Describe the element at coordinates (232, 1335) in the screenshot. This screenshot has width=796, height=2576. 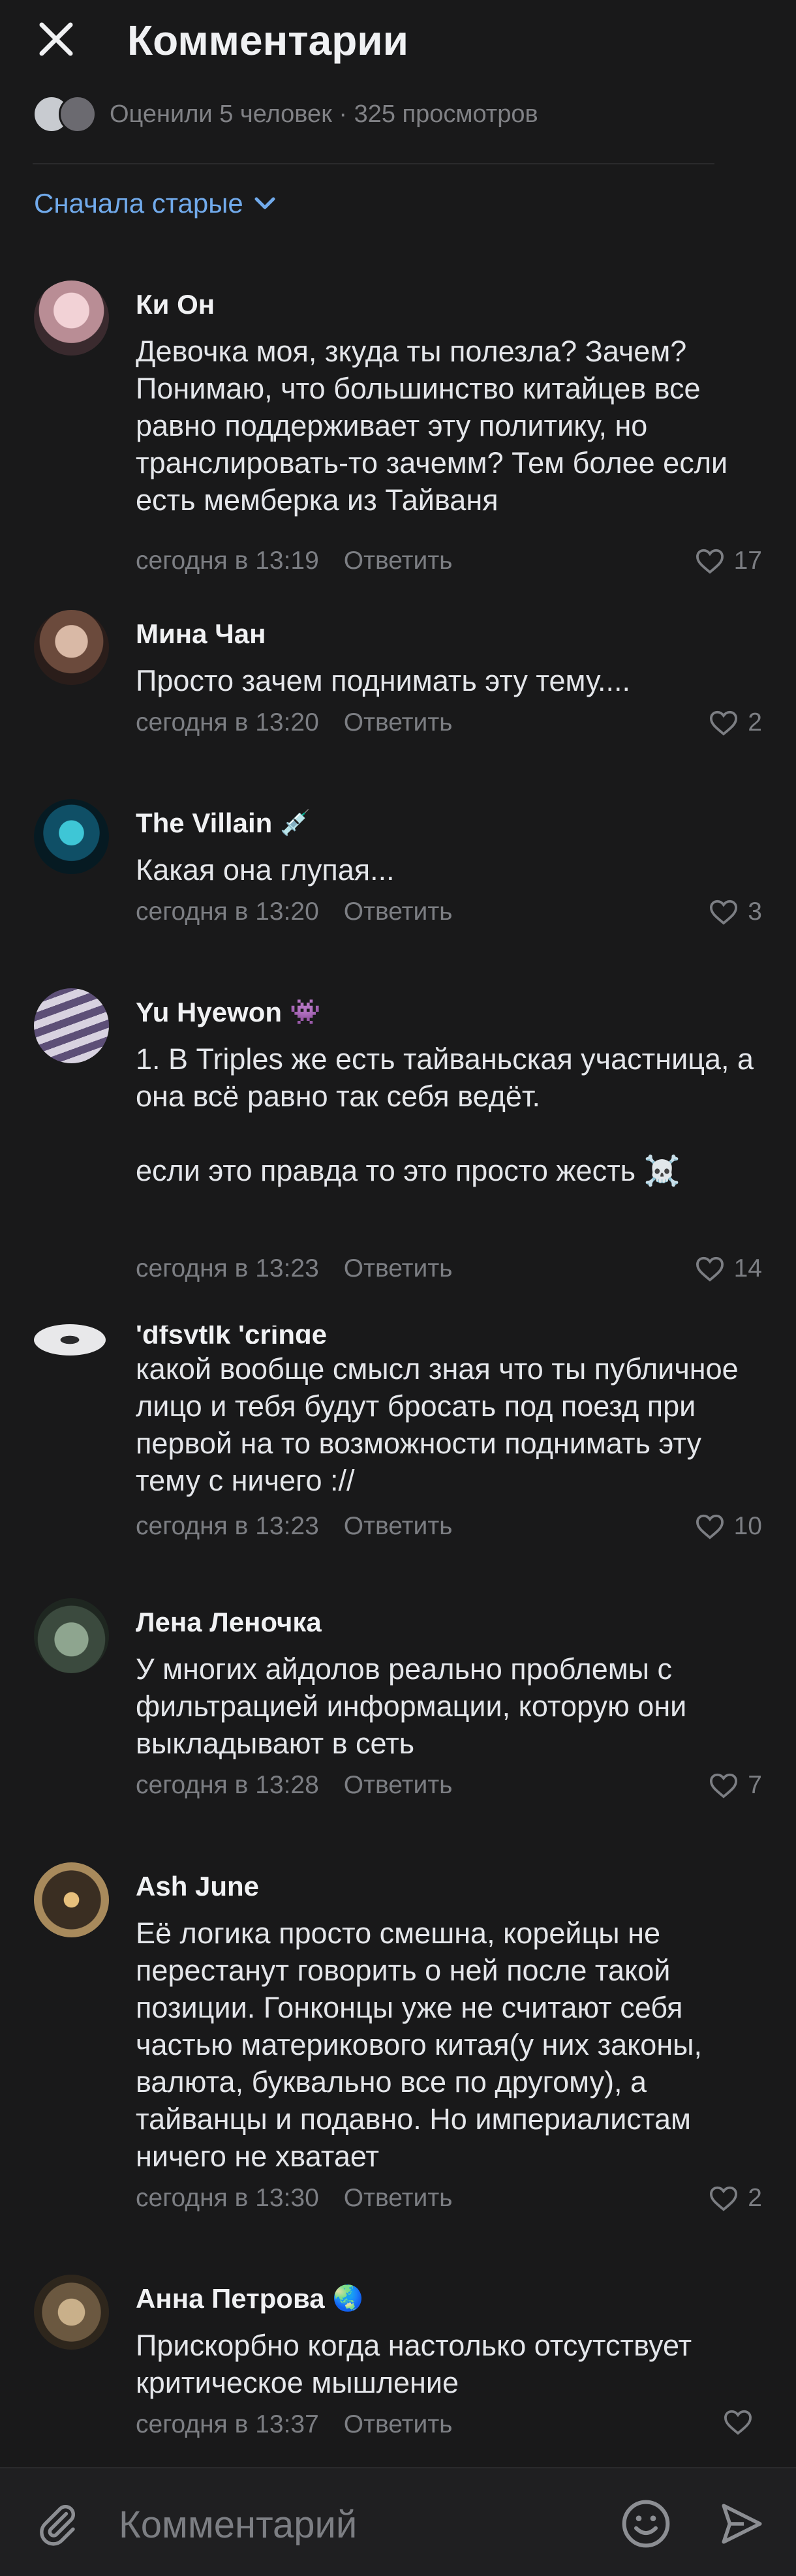
I see `comment-author: 'dfsytlk 'cringe` at that location.